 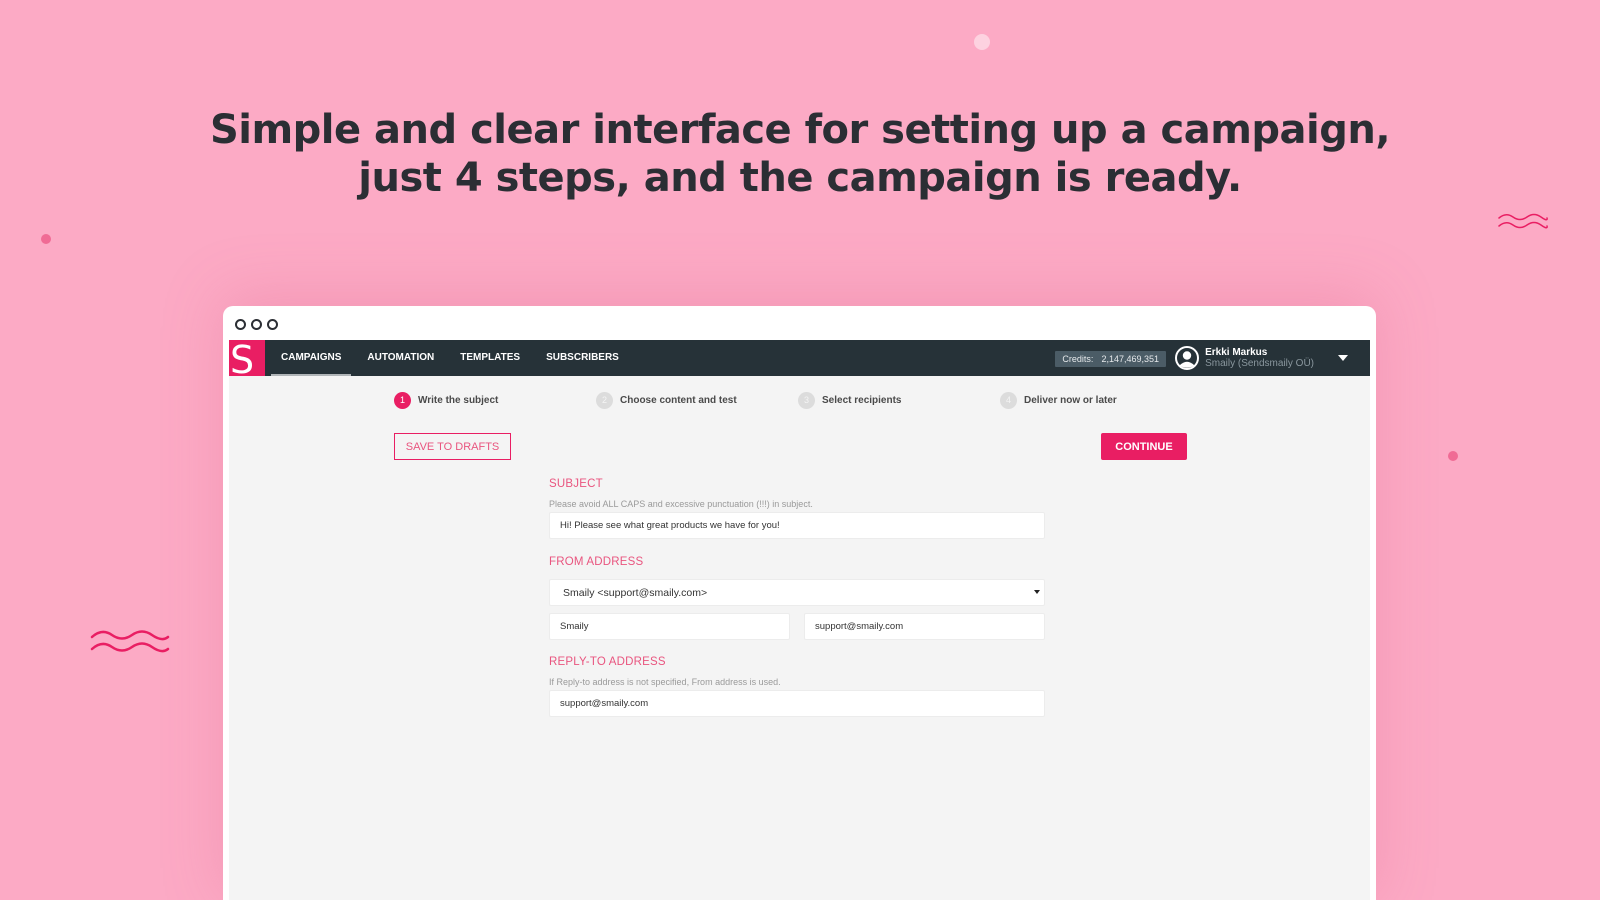 I want to click on continue-button: CONTINUE, so click(x=1144, y=446).